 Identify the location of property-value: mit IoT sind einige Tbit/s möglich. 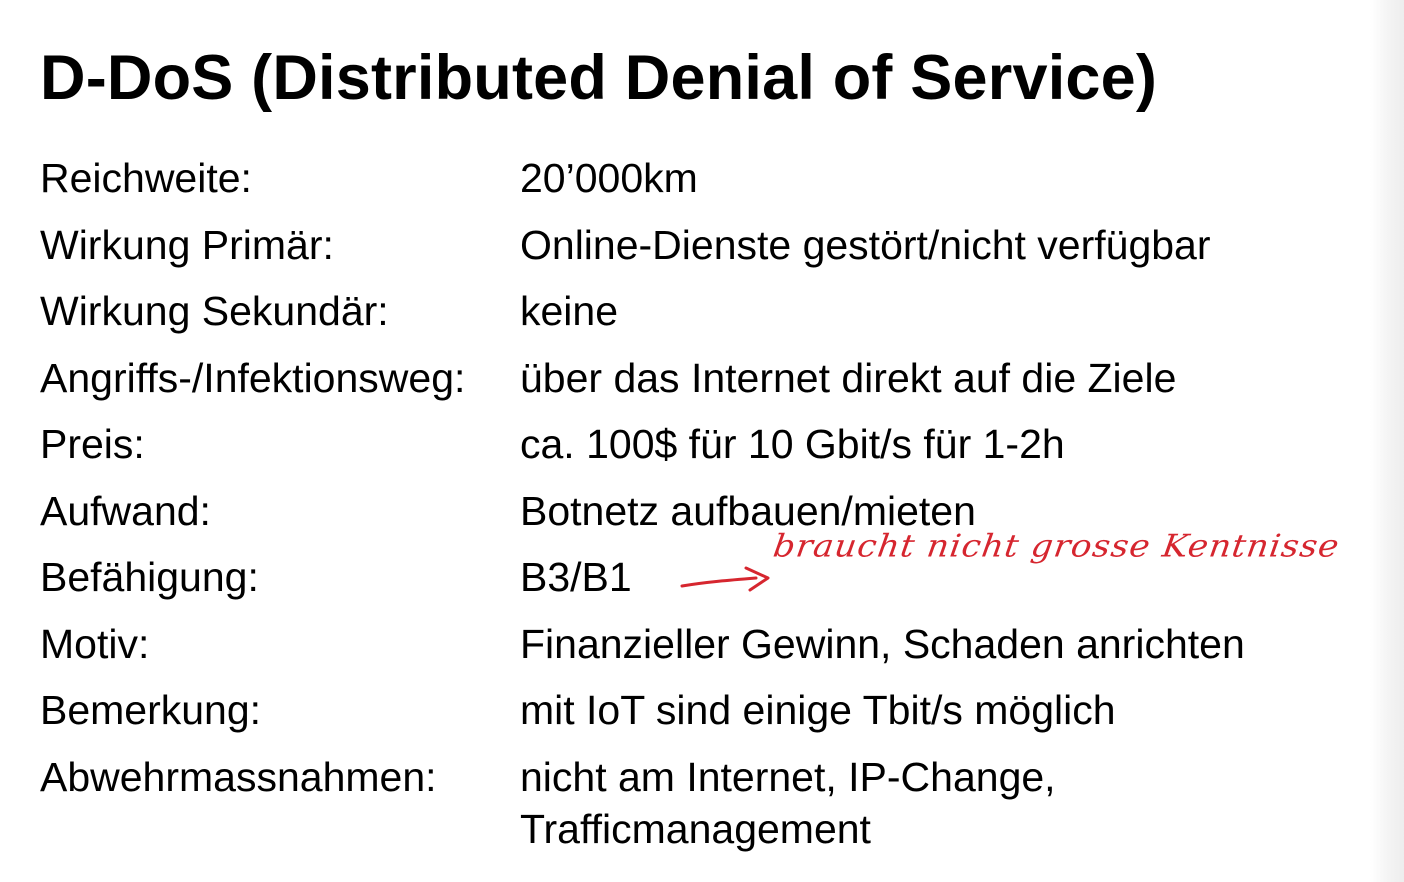
(818, 710).